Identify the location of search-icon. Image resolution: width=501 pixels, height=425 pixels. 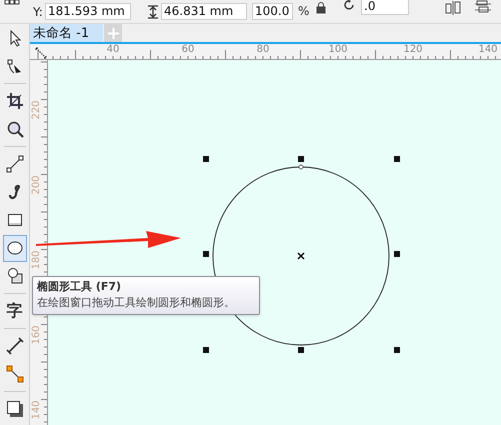
(15, 129).